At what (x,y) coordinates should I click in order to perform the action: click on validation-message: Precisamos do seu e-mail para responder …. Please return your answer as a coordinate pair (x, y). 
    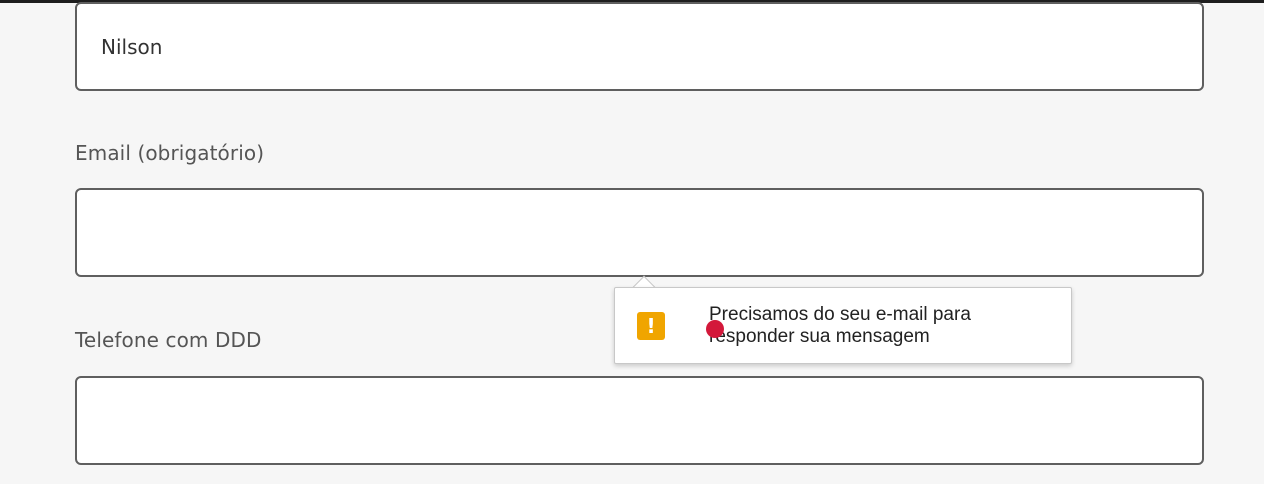
    Looking at the image, I should click on (840, 325).